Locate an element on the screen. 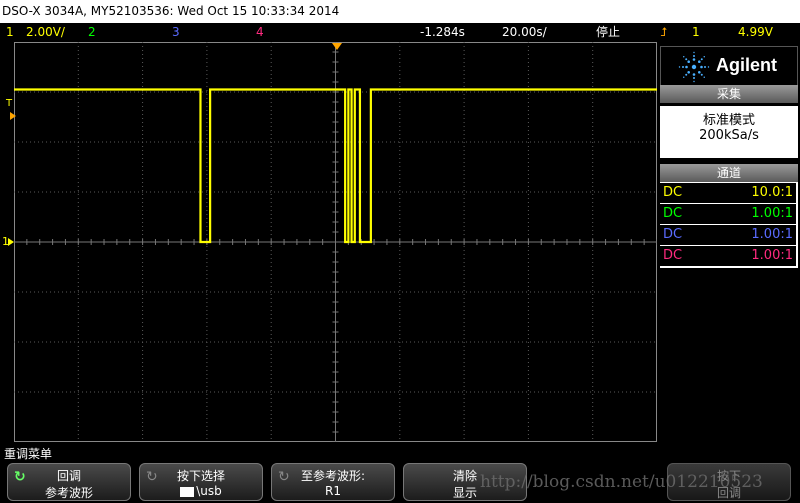  logo-box: Agilent is located at coordinates (729, 66).